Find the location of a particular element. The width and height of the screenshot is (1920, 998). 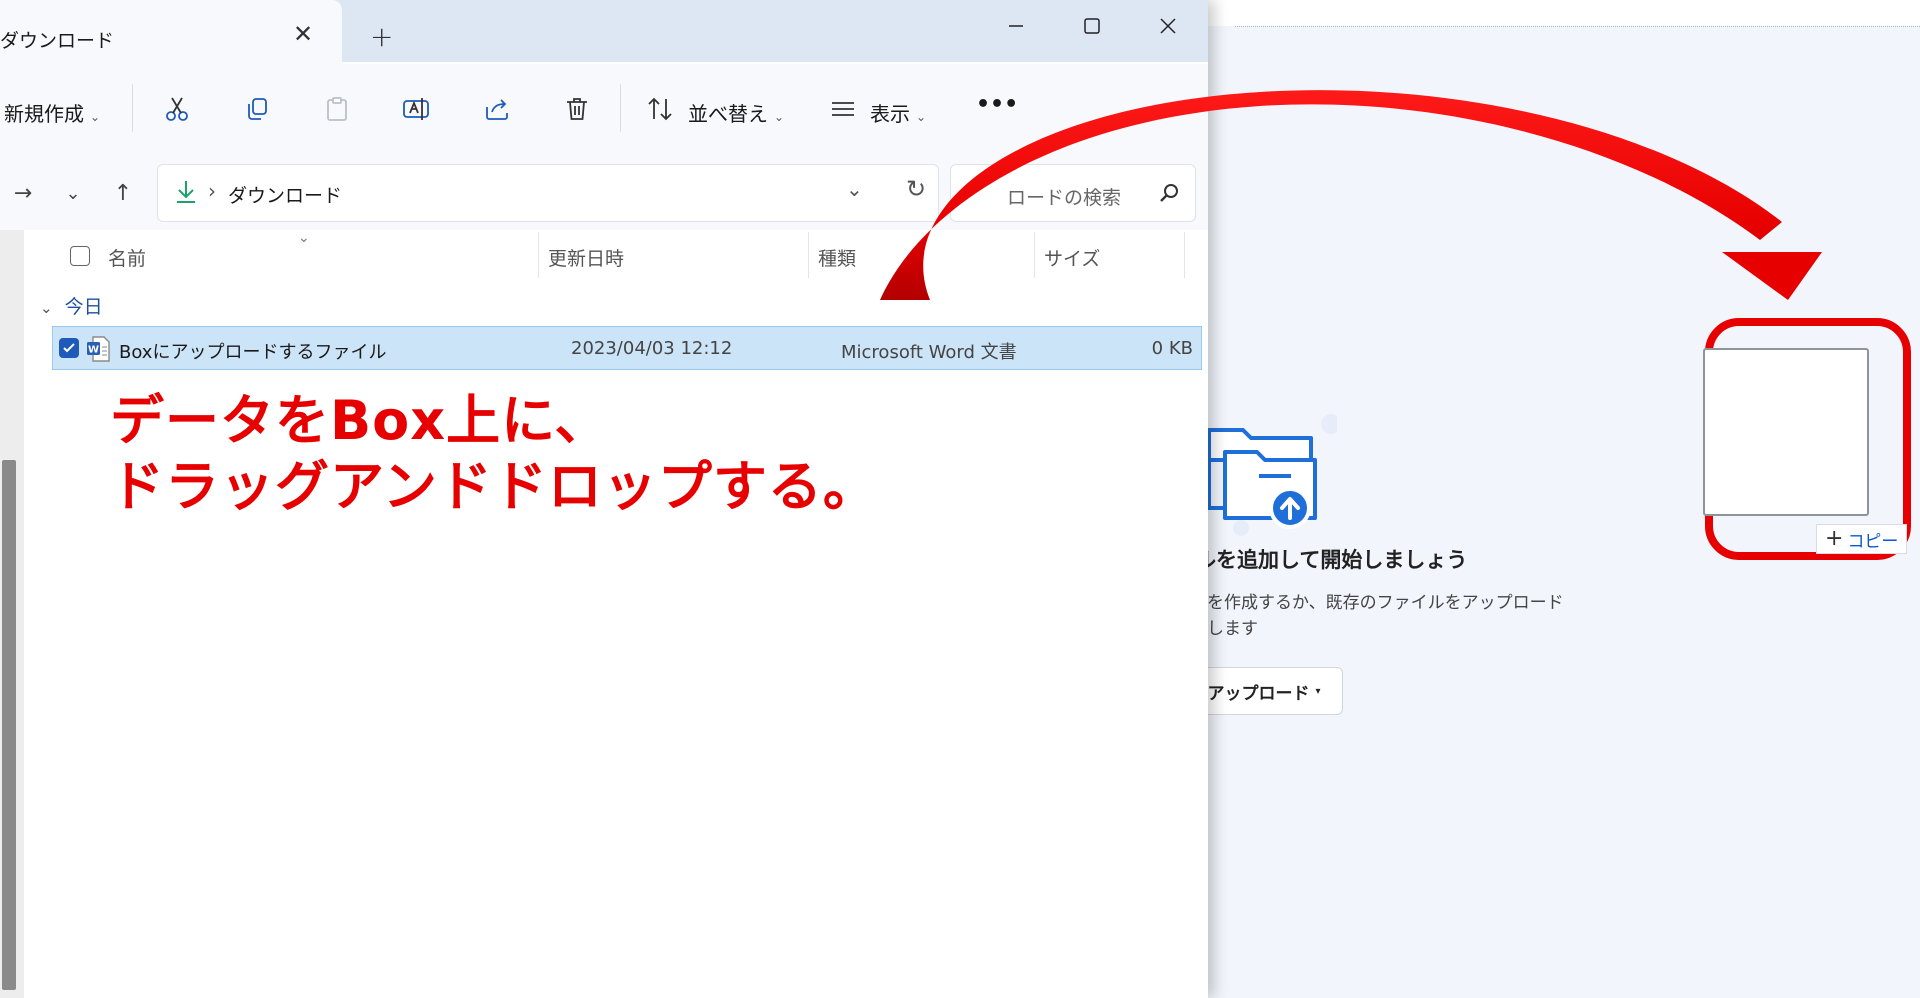

row-checkbox is located at coordinates (69, 348).